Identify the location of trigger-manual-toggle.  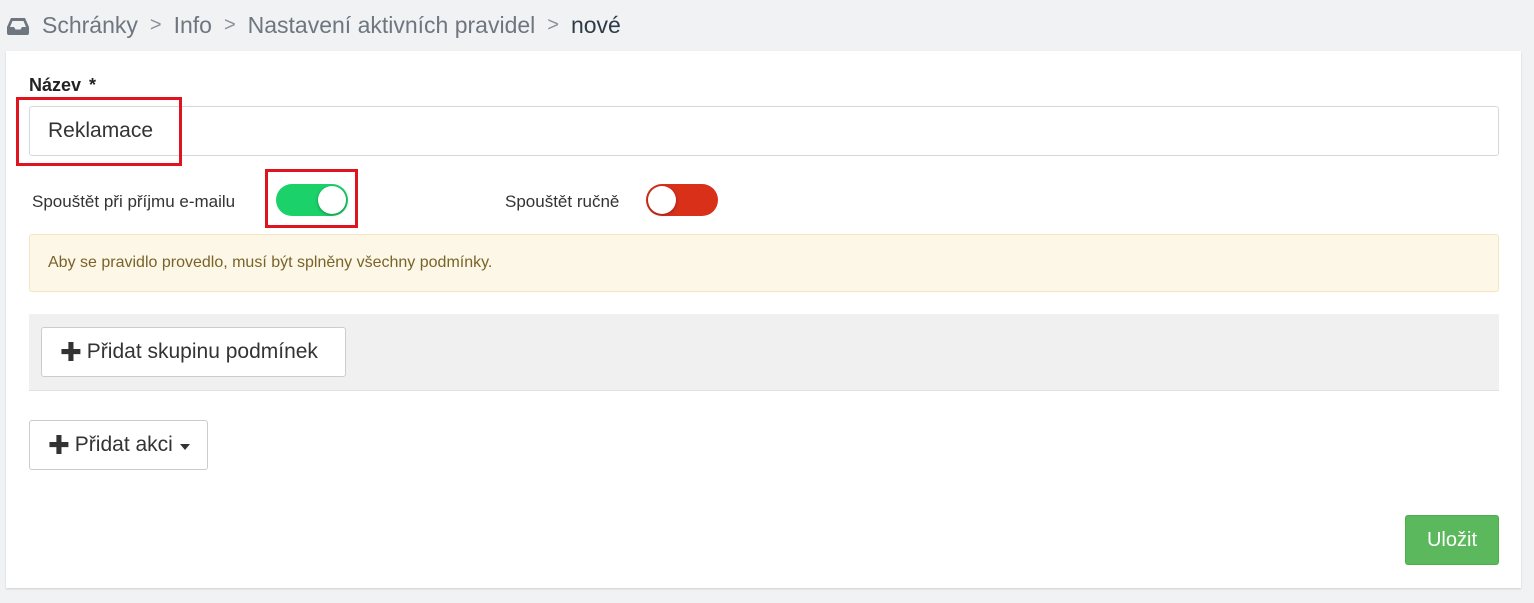
(682, 200).